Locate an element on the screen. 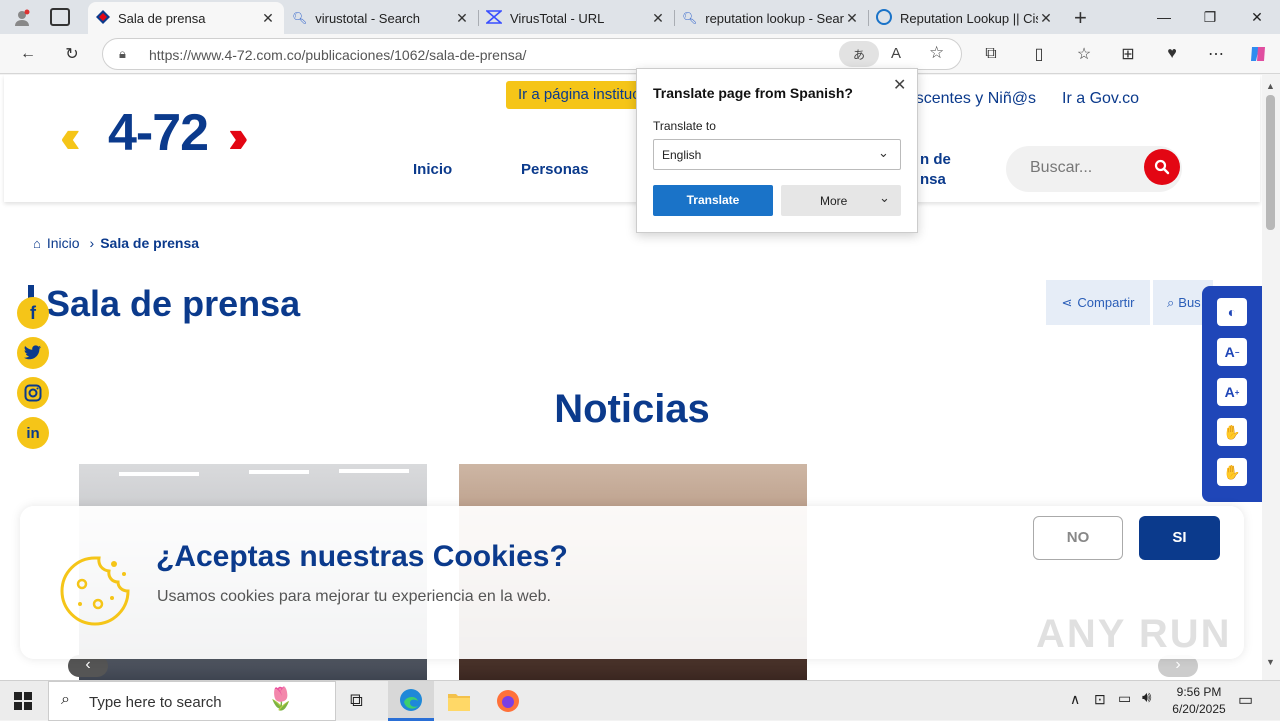  translate-to-label: Translate to is located at coordinates (684, 126).